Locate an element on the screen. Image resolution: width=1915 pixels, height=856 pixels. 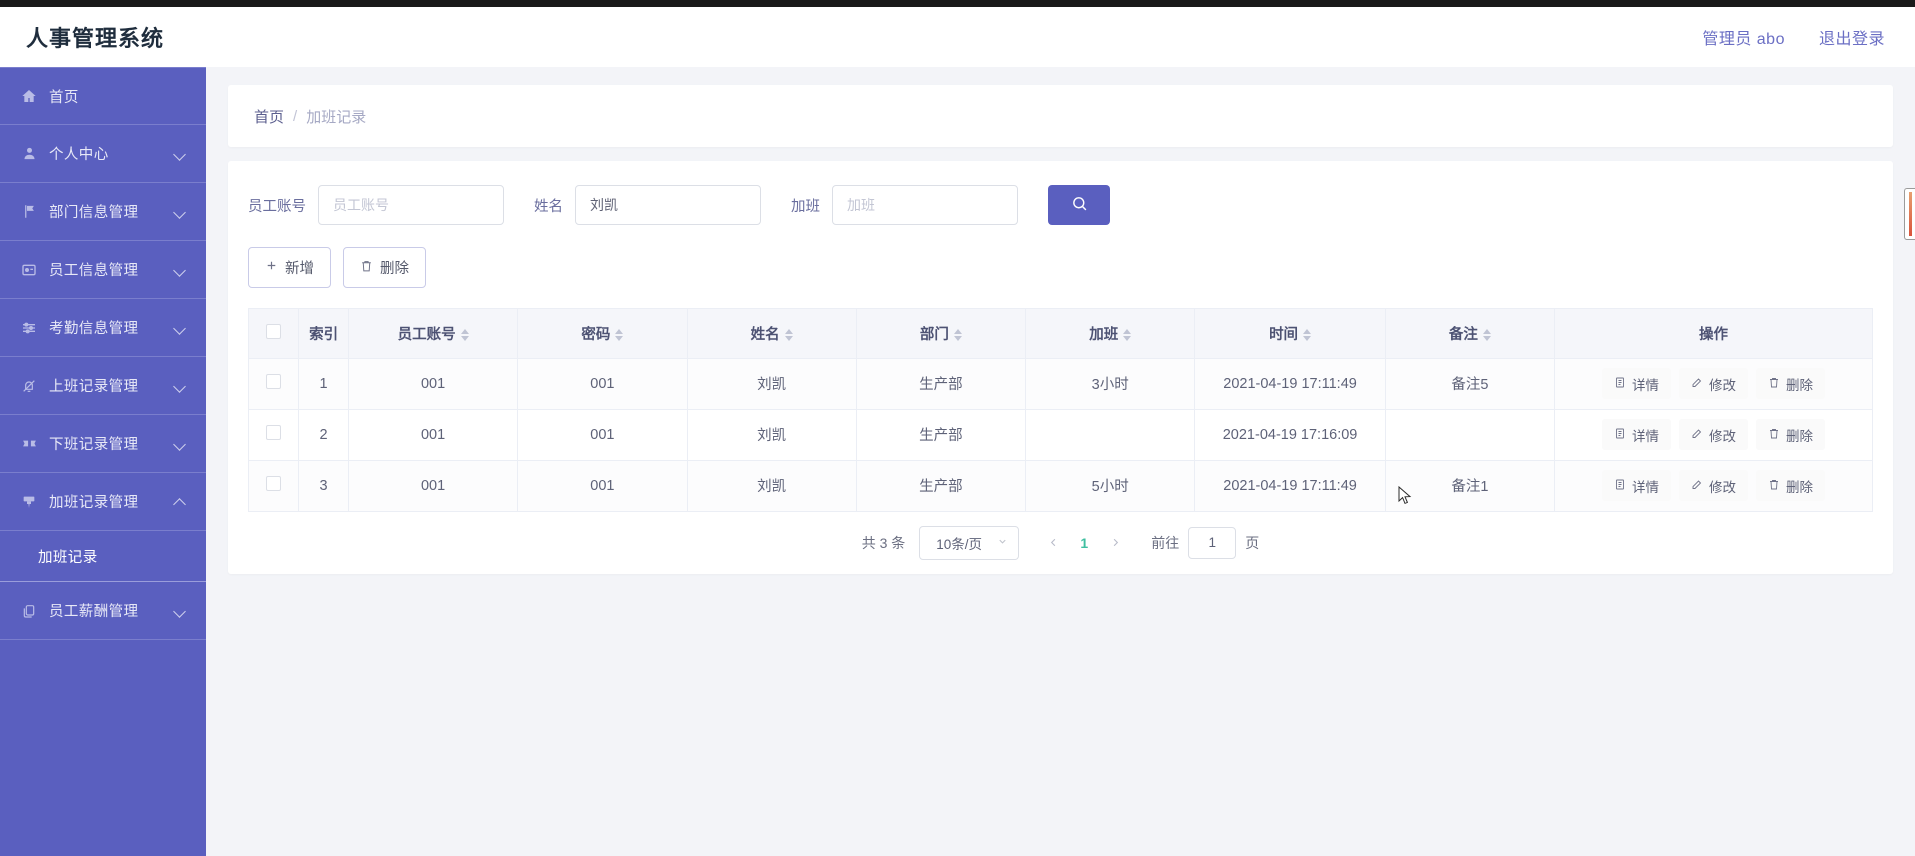
column-password: 密码 is located at coordinates (602, 334).